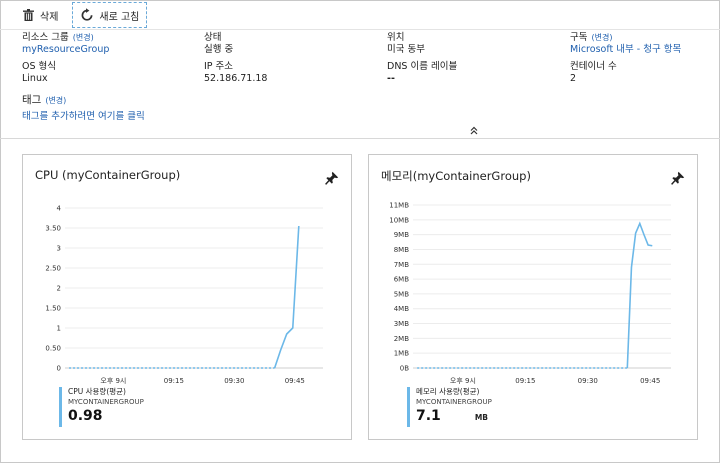 This screenshot has height=463, width=720. What do you see at coordinates (213, 37) in the screenshot?
I see `status-label: 상태` at bounding box center [213, 37].